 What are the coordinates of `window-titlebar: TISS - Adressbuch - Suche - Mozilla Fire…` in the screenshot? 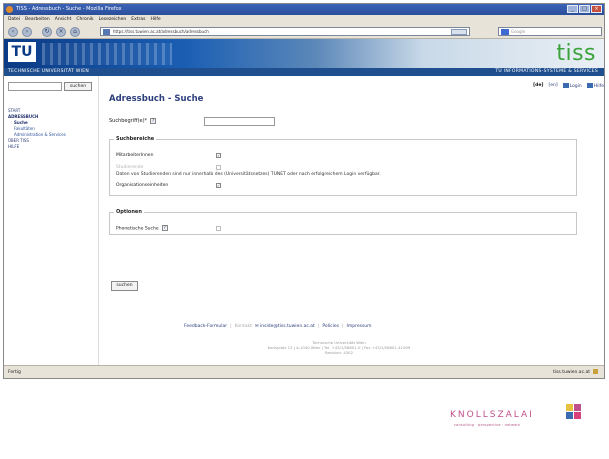 It's located at (304, 9).